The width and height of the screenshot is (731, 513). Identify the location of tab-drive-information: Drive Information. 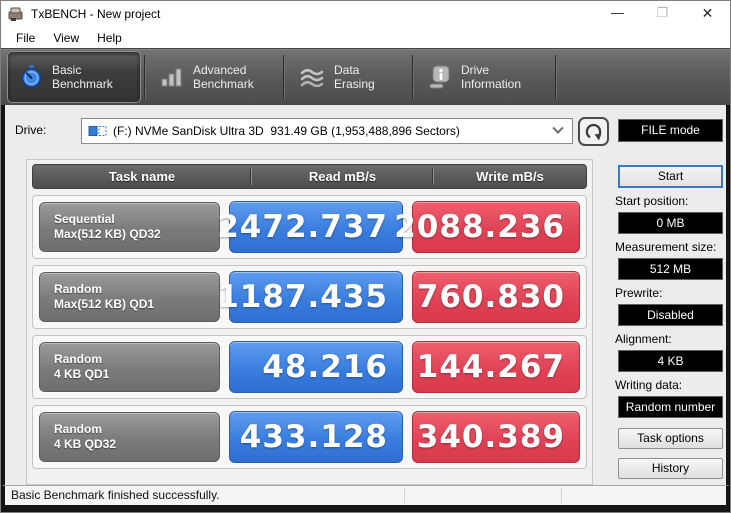
(484, 77).